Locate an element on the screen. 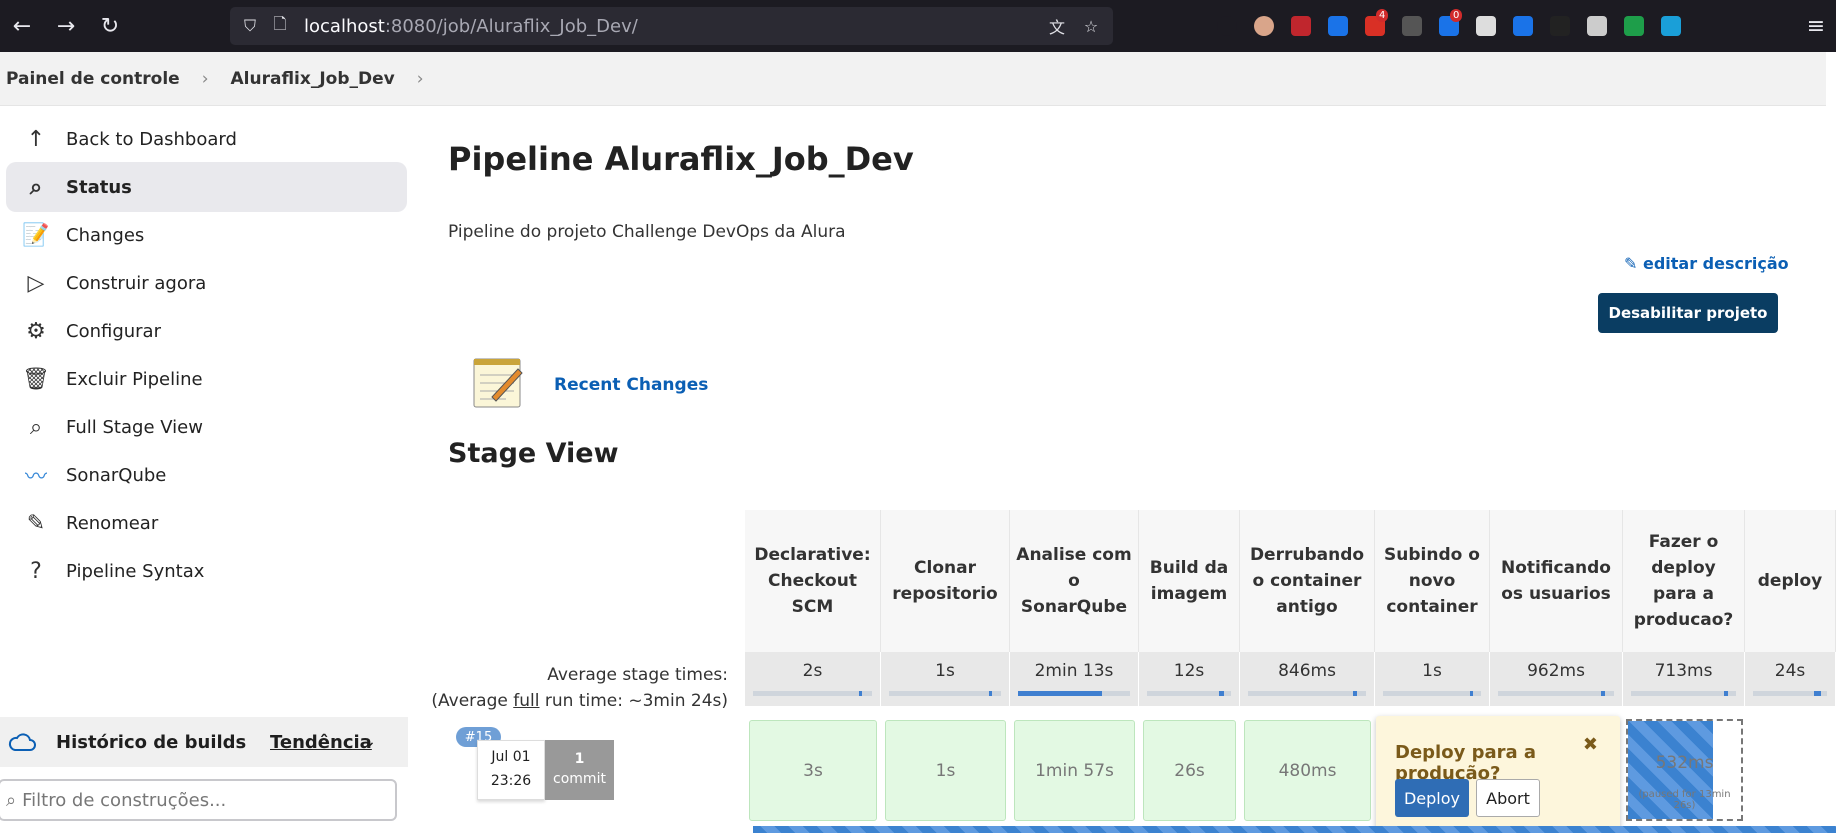  sidebar-item-label: Excluir Pipeline is located at coordinates (134, 379).